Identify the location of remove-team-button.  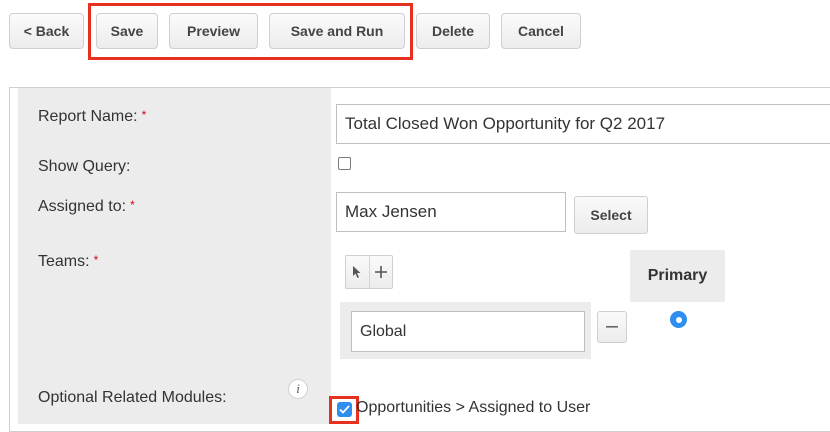
(612, 327).